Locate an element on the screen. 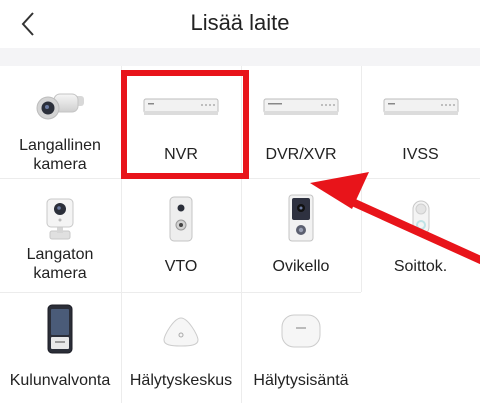  section-divider is located at coordinates (240, 57).